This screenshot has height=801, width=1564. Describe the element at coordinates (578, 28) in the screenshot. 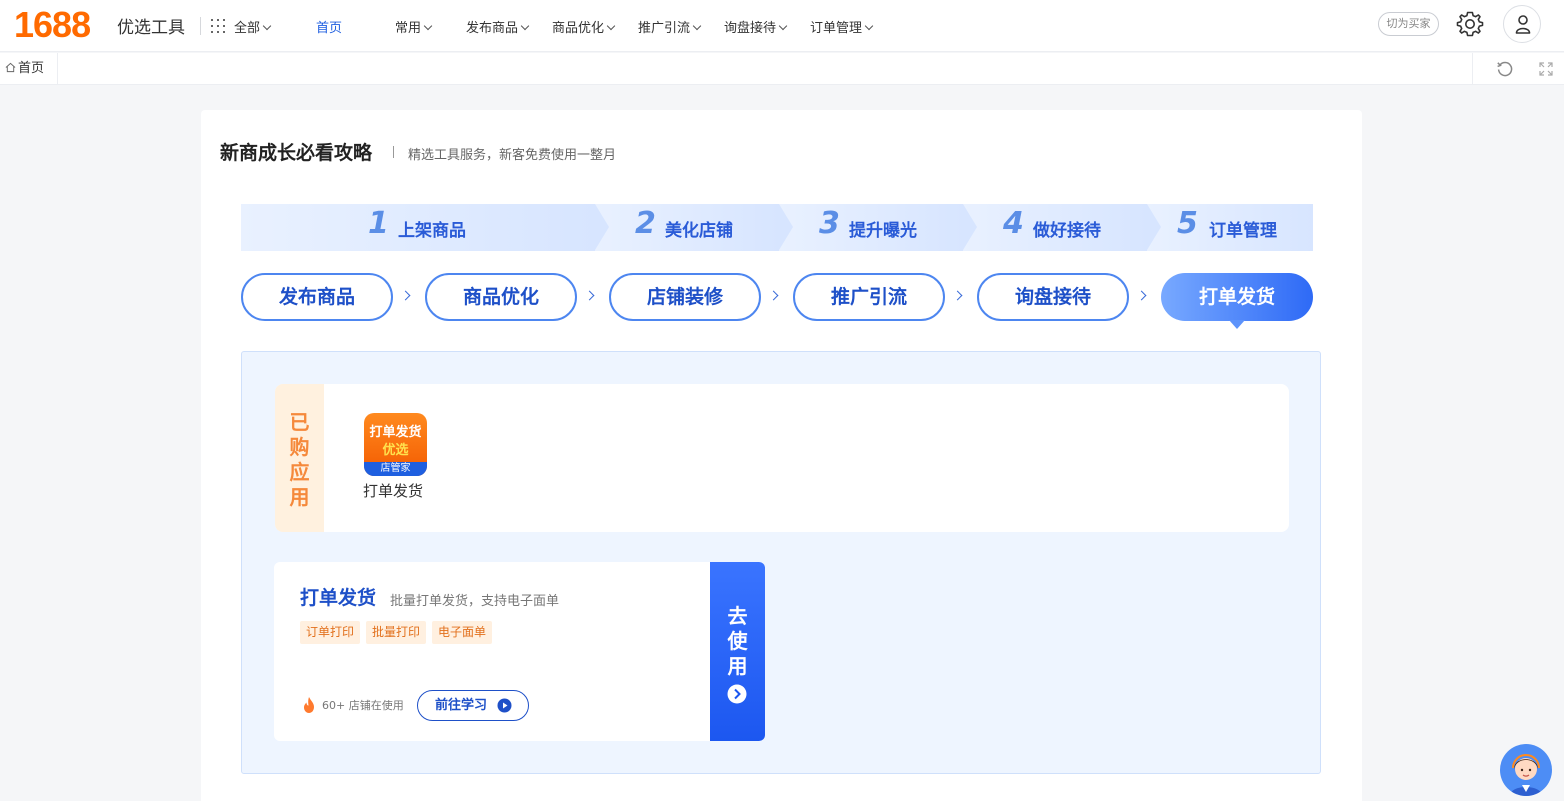

I see `nav-label: 商品优化` at that location.